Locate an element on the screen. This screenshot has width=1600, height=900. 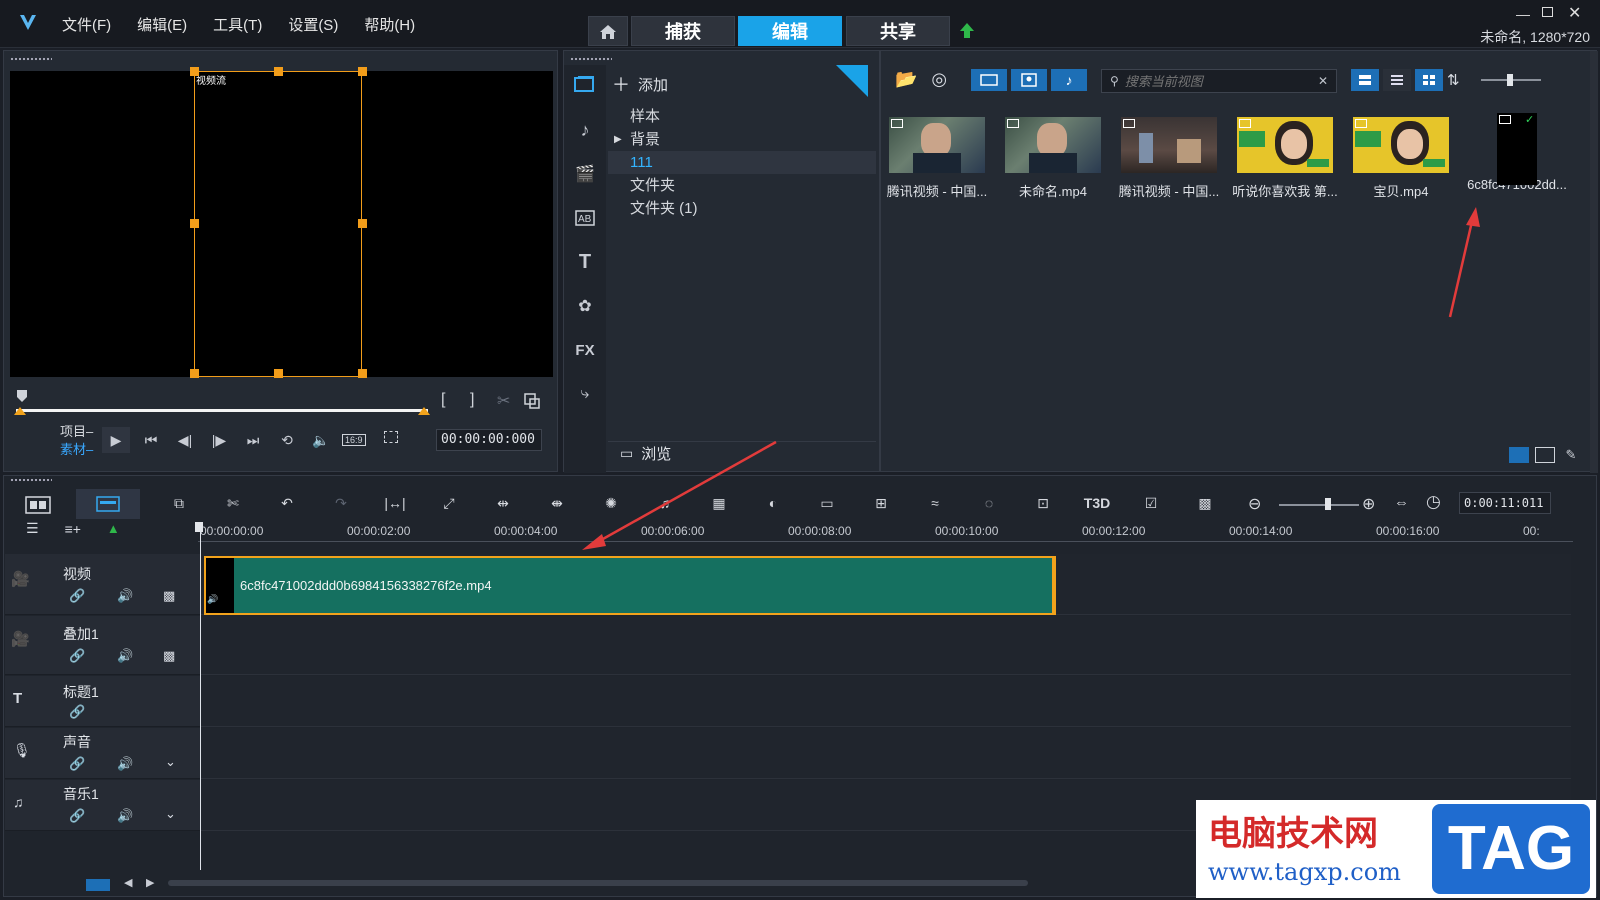
view-thumbnail-icon is located at coordinates (1365, 80).